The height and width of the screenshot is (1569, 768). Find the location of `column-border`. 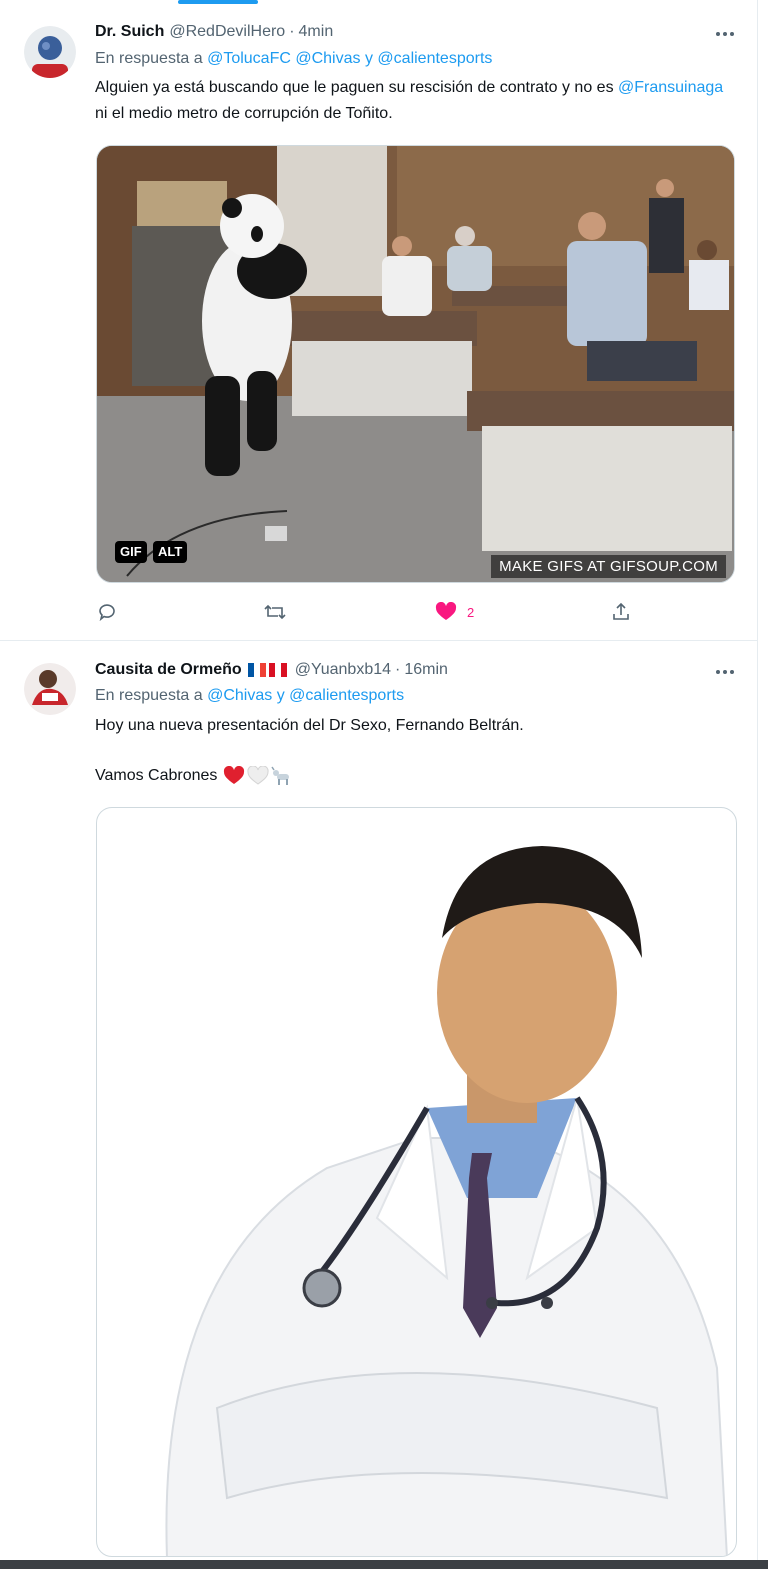

column-border is located at coordinates (757, 784).